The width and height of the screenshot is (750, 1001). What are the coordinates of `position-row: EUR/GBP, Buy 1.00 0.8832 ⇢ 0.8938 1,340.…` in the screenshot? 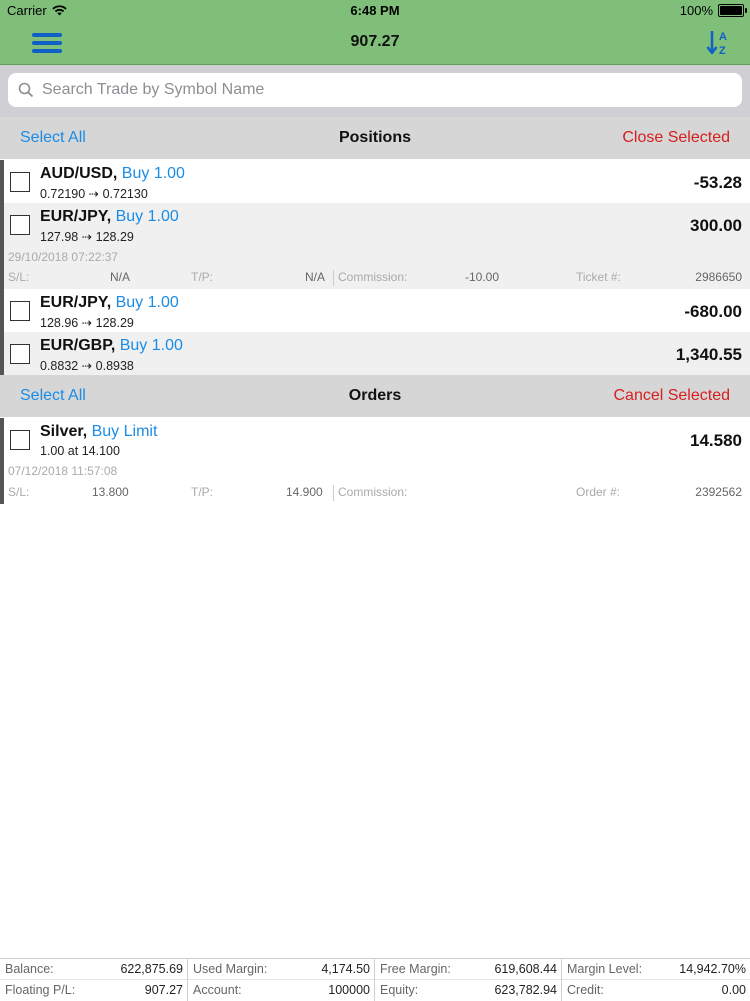 It's located at (375, 354).